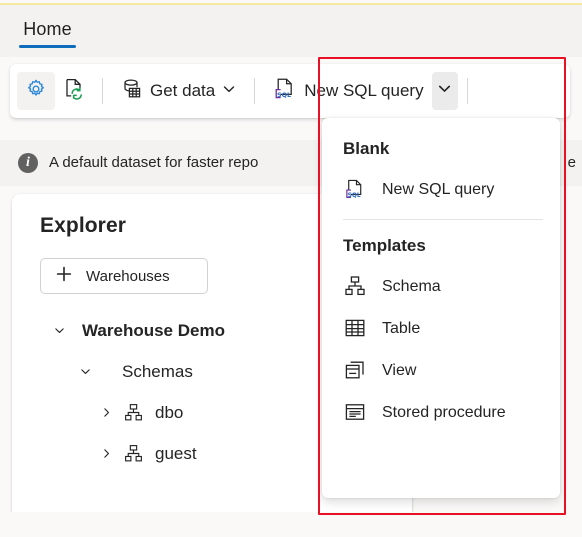 The width and height of the screenshot is (582, 537). I want to click on table-icon, so click(355, 328).